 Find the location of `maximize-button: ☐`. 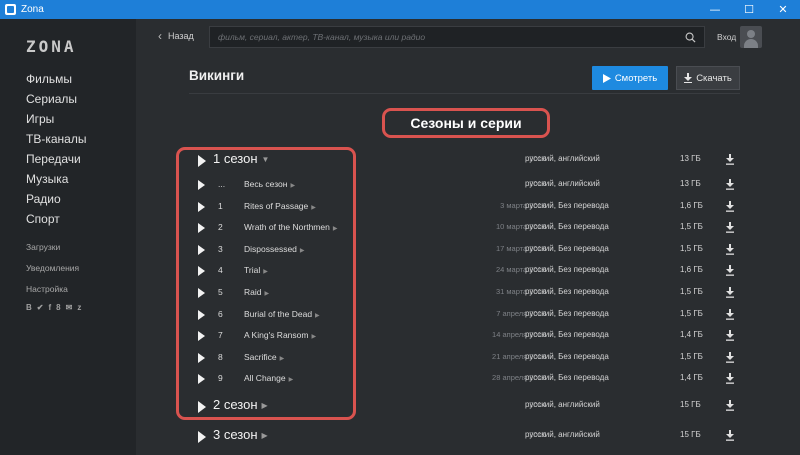

maximize-button: ☐ is located at coordinates (749, 9).